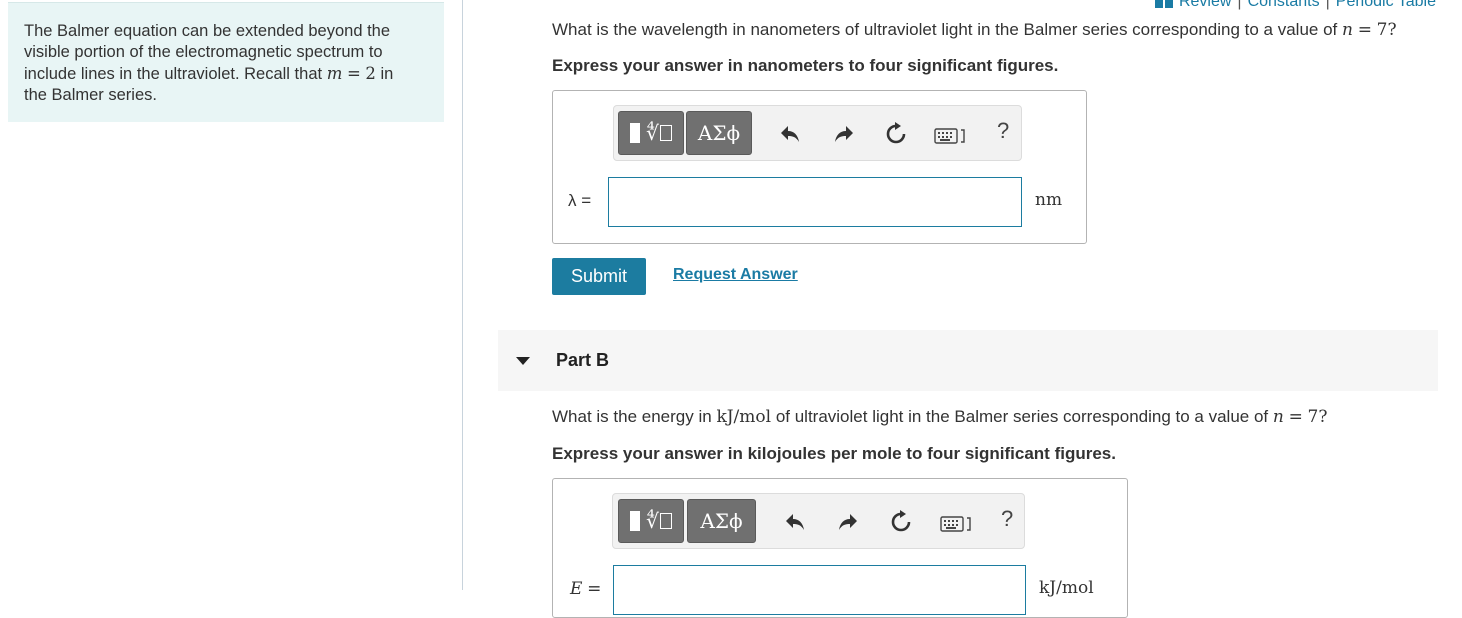 This screenshot has width=1462, height=618. I want to click on part-b-answer-box: ∜ ΑΣϕ ? E = kJ/mol, so click(840, 548).